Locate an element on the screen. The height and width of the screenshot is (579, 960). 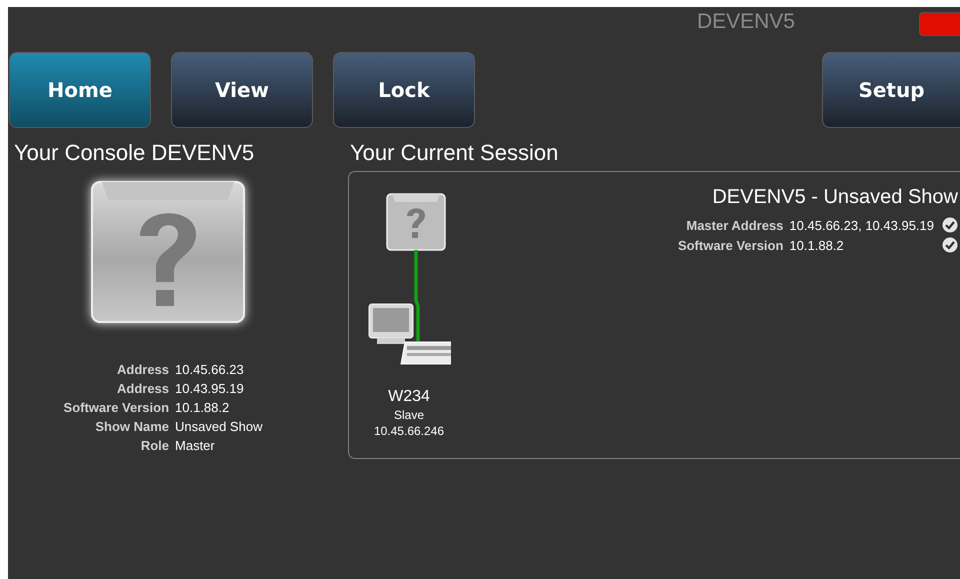
detail-value: 10.43.95.19 is located at coordinates (210, 388).